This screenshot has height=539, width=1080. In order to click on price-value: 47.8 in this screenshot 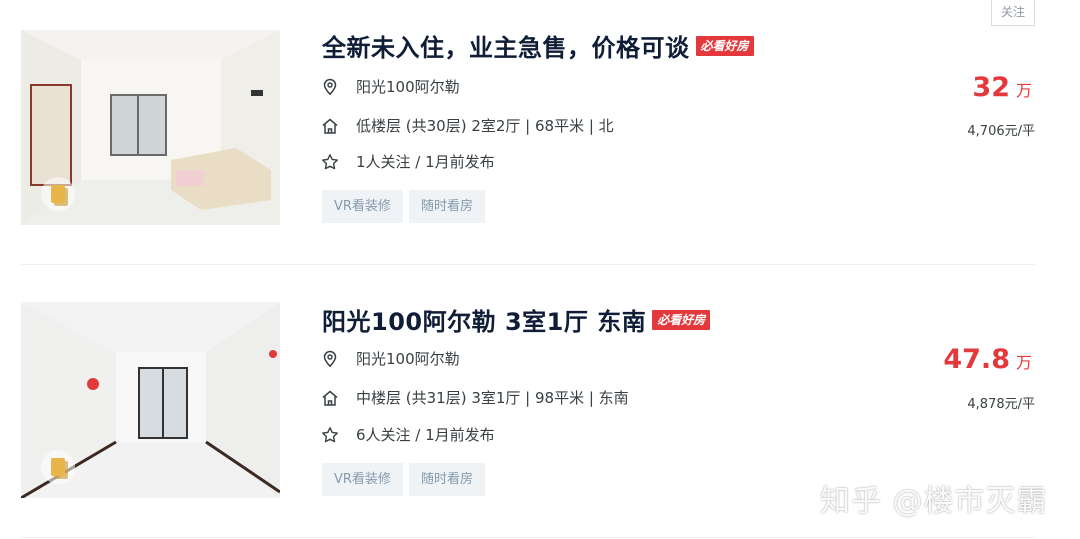, I will do `click(976, 359)`.